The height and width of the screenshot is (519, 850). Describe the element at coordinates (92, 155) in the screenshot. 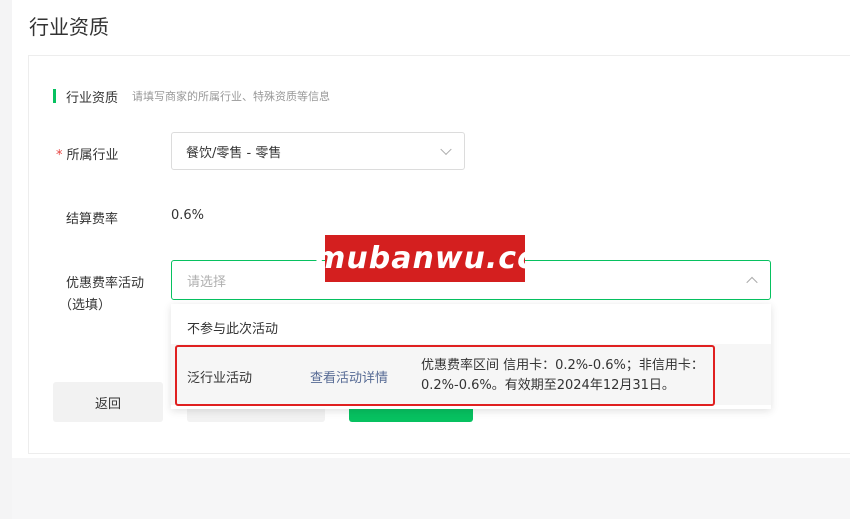

I see `industry-label-text: 所属行业` at that location.